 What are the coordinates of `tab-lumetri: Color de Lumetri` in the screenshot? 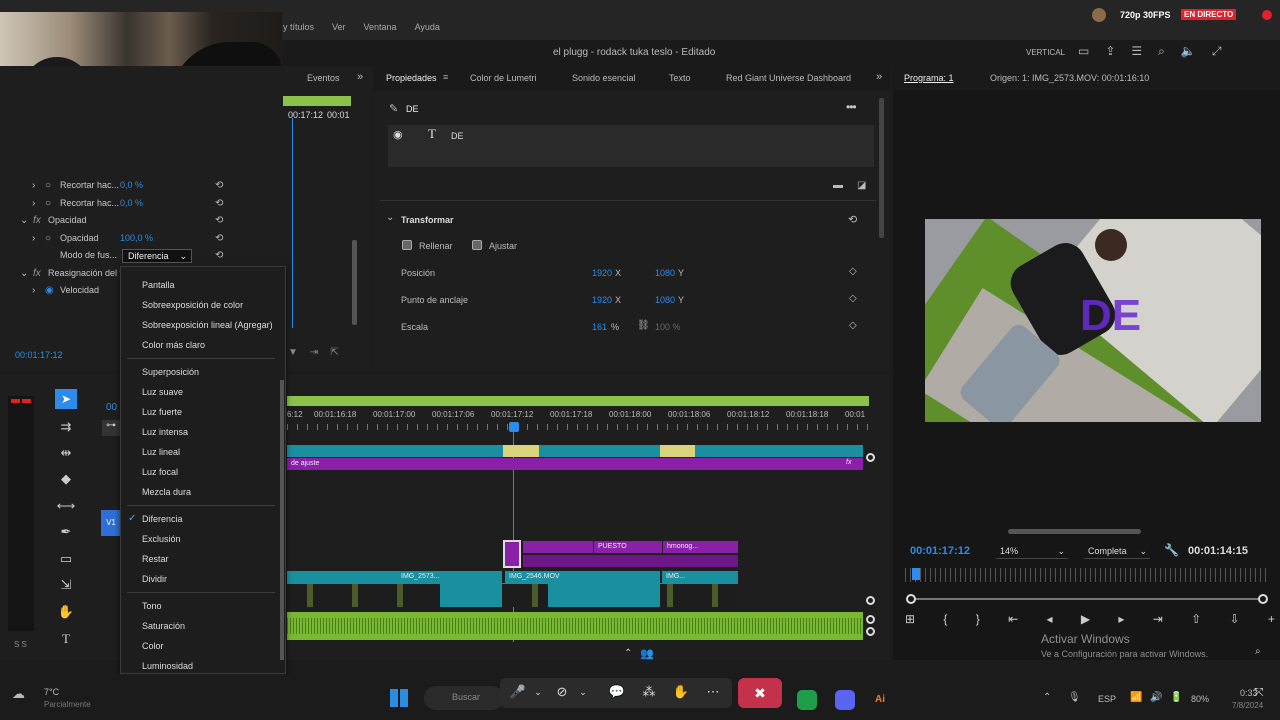 It's located at (503, 78).